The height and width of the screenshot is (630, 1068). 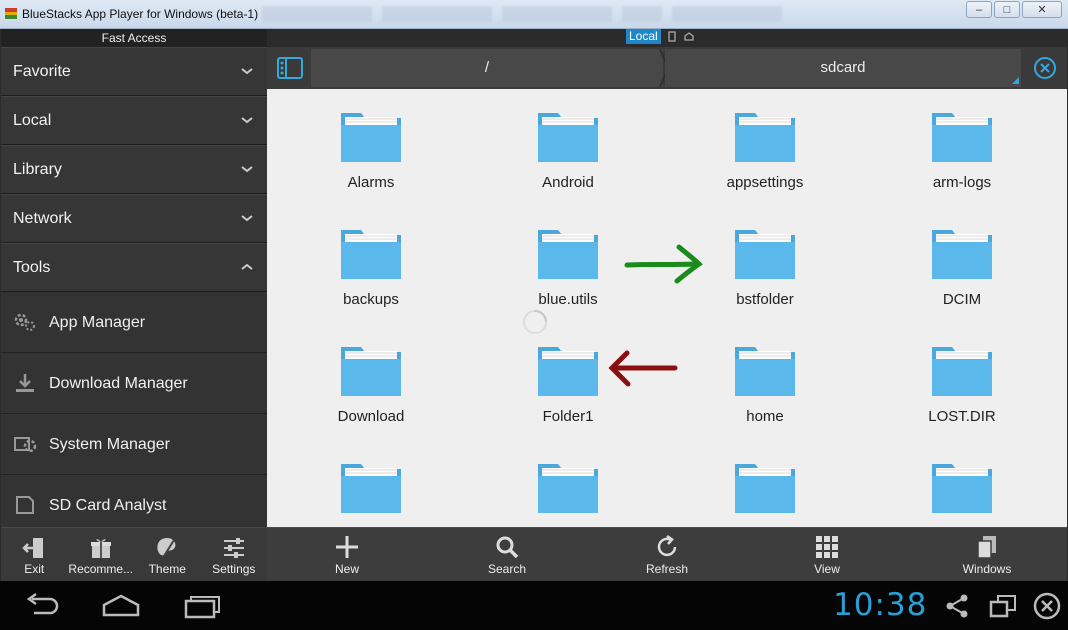 I want to click on sidebar-category-network: Network, so click(x=134, y=218).